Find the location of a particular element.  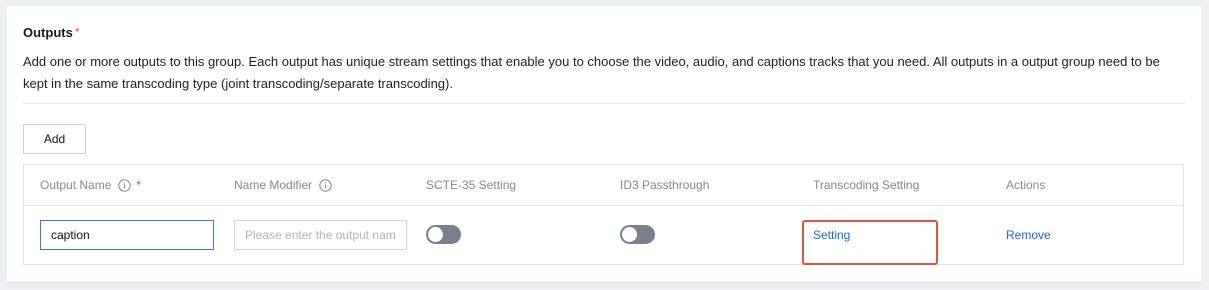

add-output-button: Add is located at coordinates (54, 139).